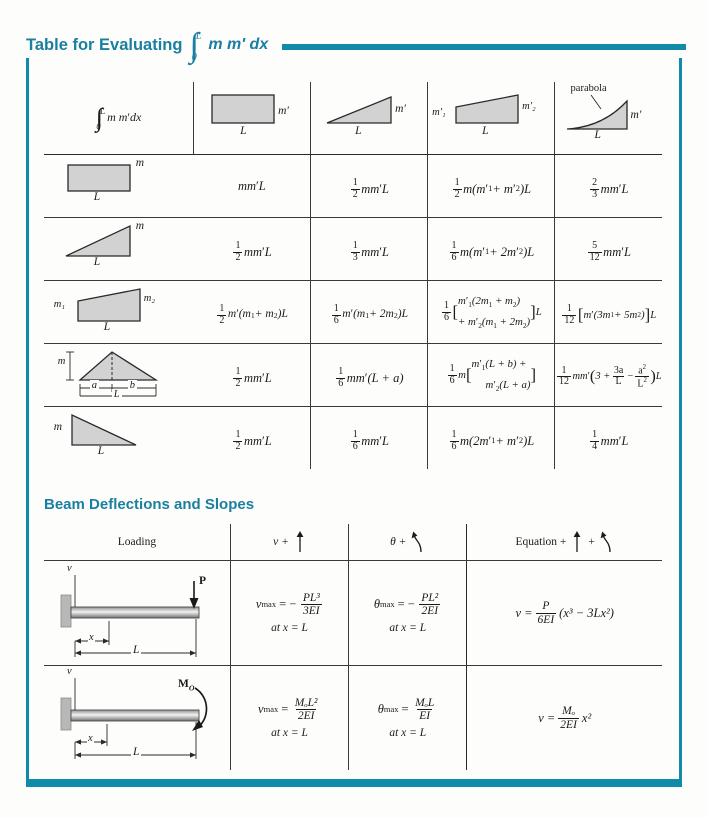 This screenshot has height=818, width=708. What do you see at coordinates (398, 542) in the screenshot?
I see `beam-header-theta-label: θ +` at bounding box center [398, 542].